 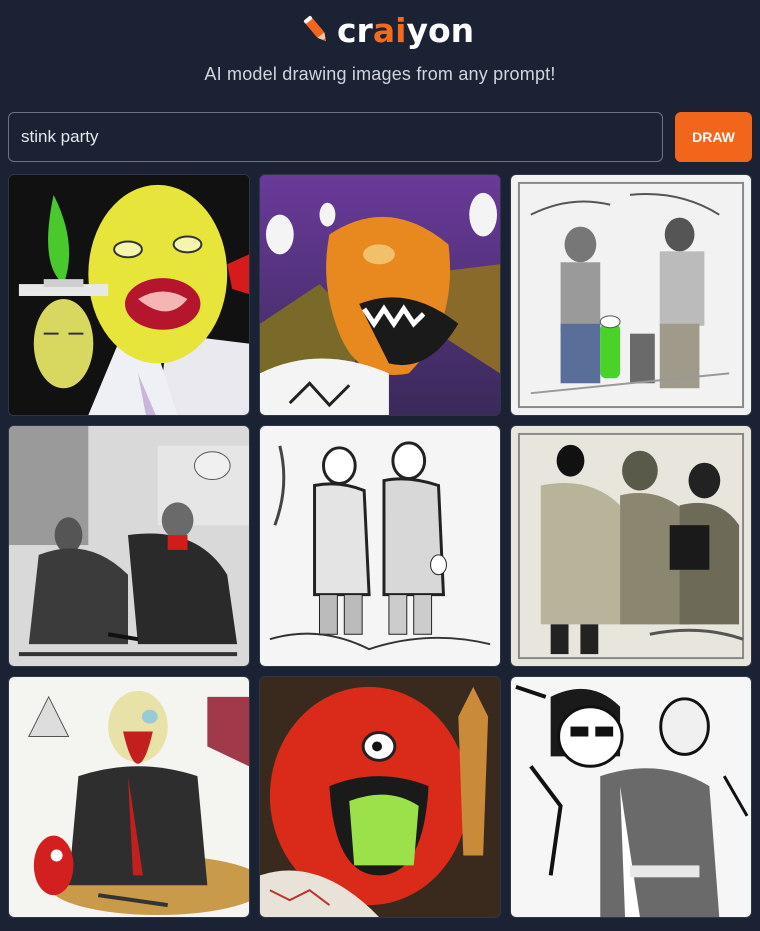 I want to click on tagline: AI model drawing images from any prompt!, so click(x=380, y=74).